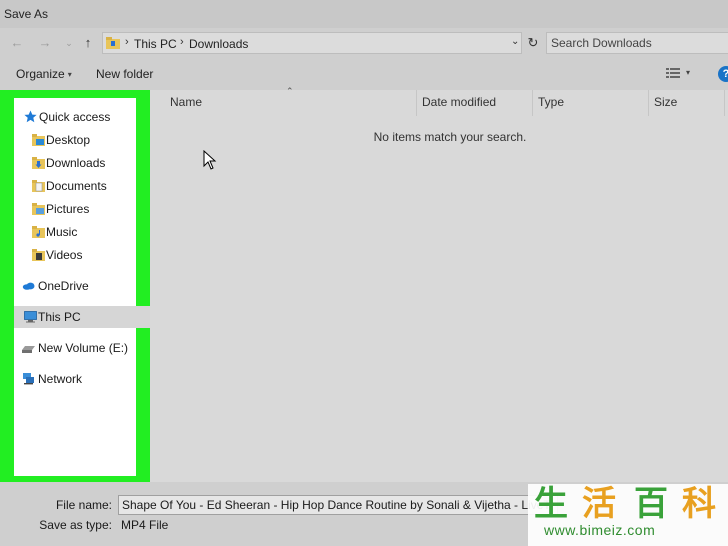  What do you see at coordinates (364, 14) in the screenshot?
I see `title-bar: Save As` at bounding box center [364, 14].